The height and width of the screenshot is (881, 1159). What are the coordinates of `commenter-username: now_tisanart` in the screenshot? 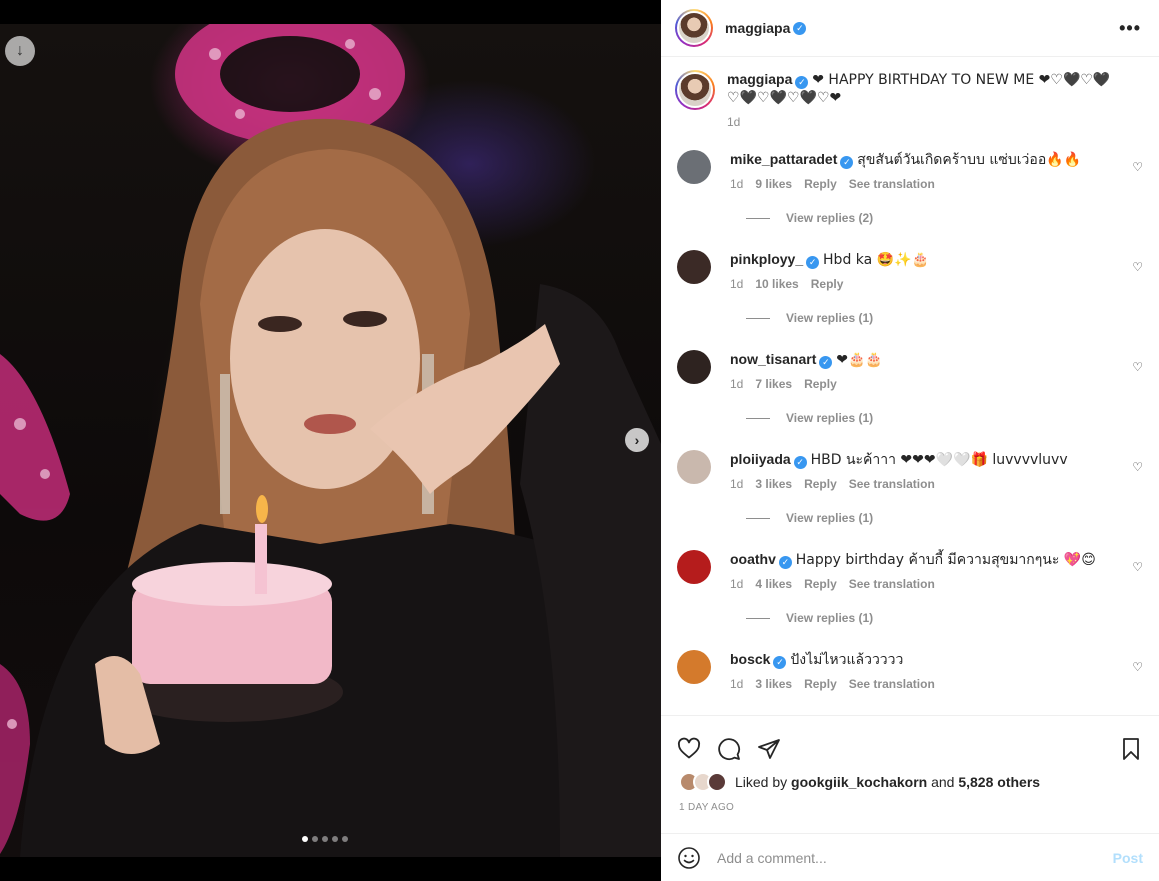 It's located at (773, 359).